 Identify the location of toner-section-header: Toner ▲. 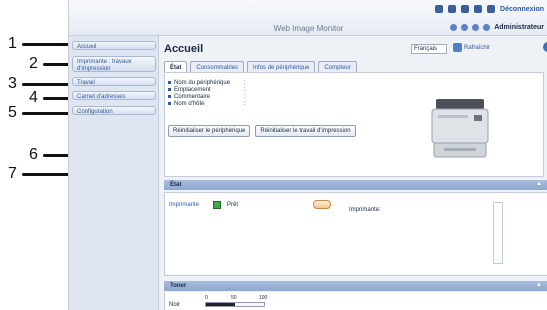
(355, 286).